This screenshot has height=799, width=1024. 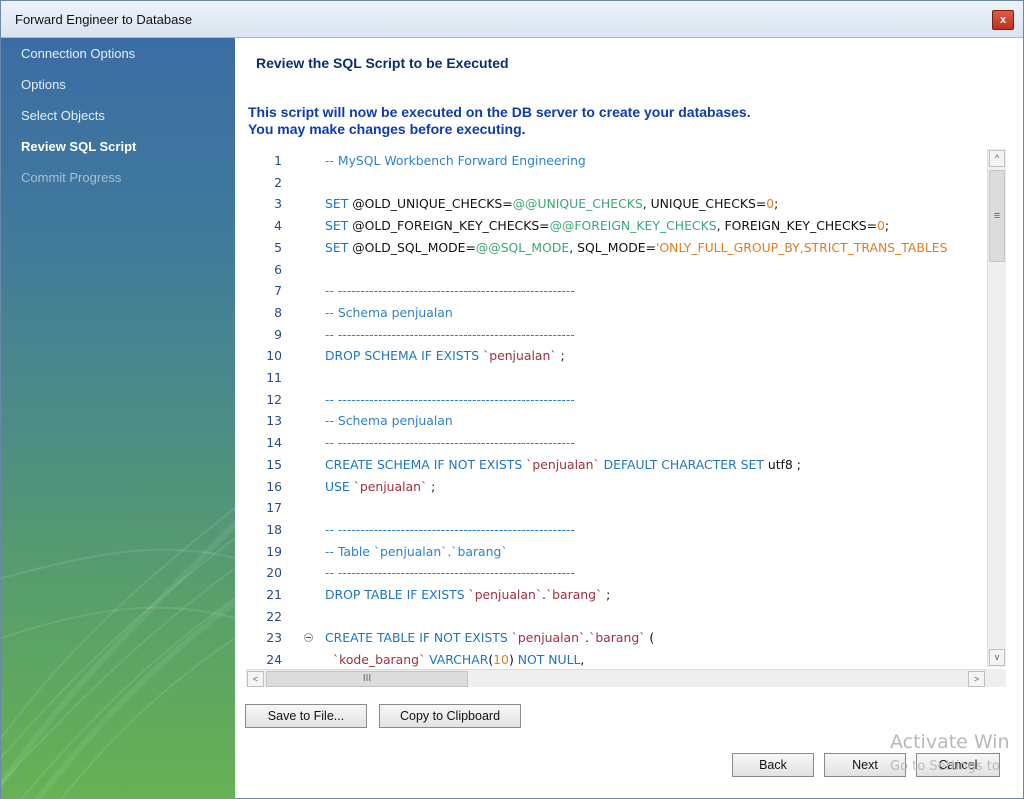 I want to click on sidebar-item-connection-options: Connection Options, so click(x=78, y=53).